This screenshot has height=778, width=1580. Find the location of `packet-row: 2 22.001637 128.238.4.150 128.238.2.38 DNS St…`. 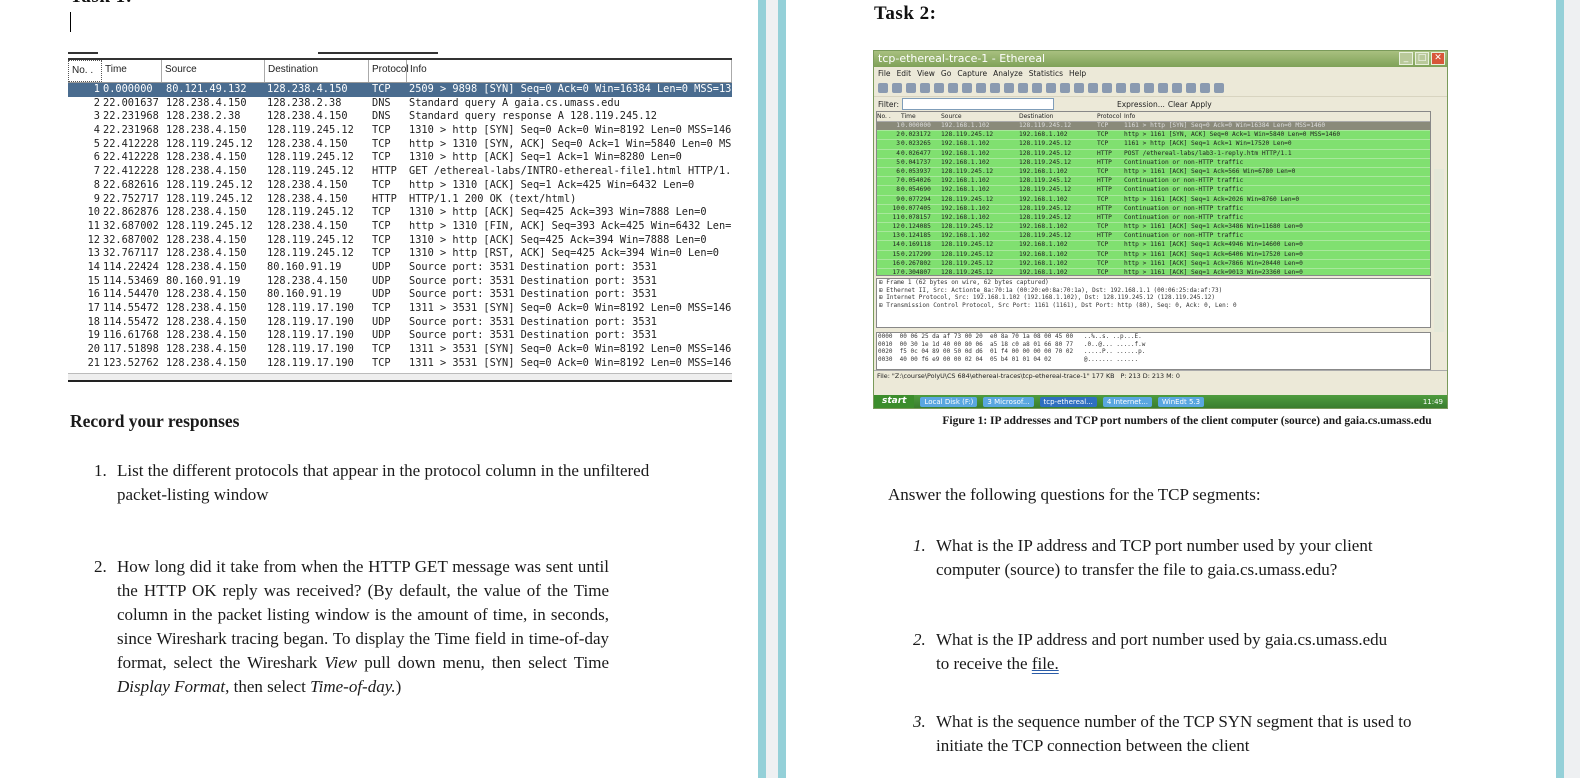

packet-row: 2 22.001637 128.238.4.150 128.238.2.38 DNS St… is located at coordinates (400, 104).